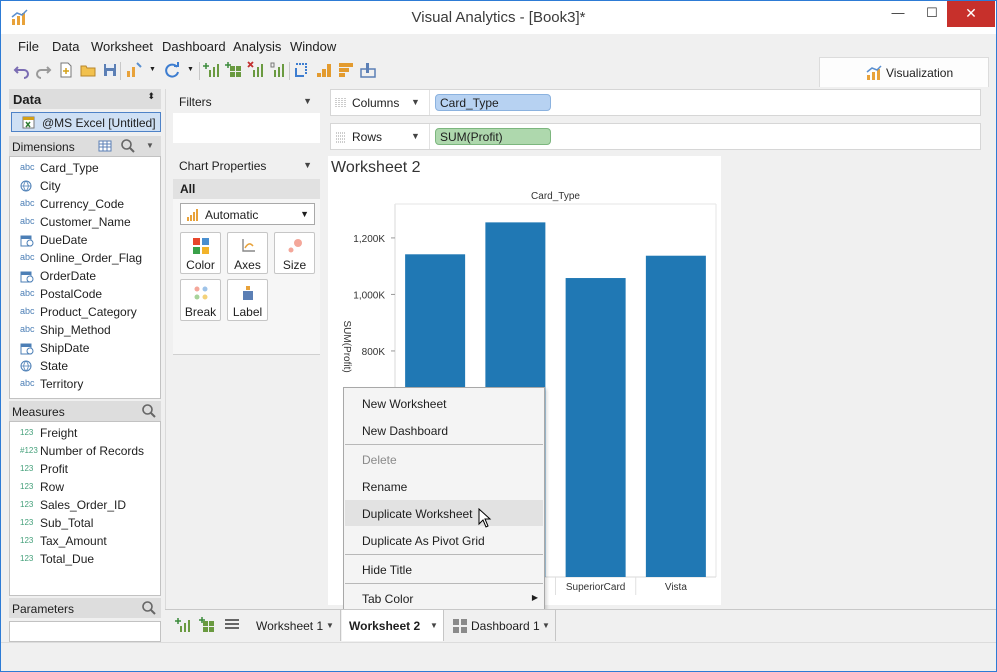  What do you see at coordinates (493, 136) in the screenshot?
I see `rows-pill: SUM(Profit)` at bounding box center [493, 136].